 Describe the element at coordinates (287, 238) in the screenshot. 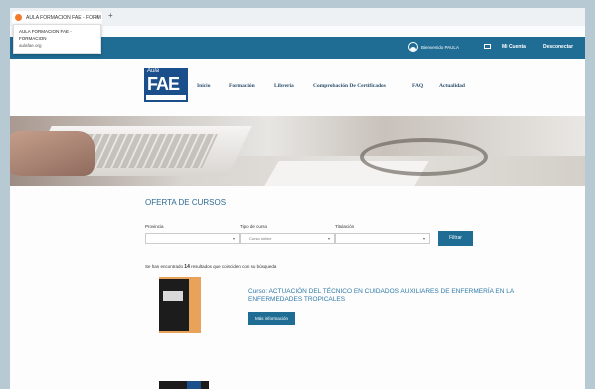

I see `tipo-curso-select: Curso online ▾` at that location.